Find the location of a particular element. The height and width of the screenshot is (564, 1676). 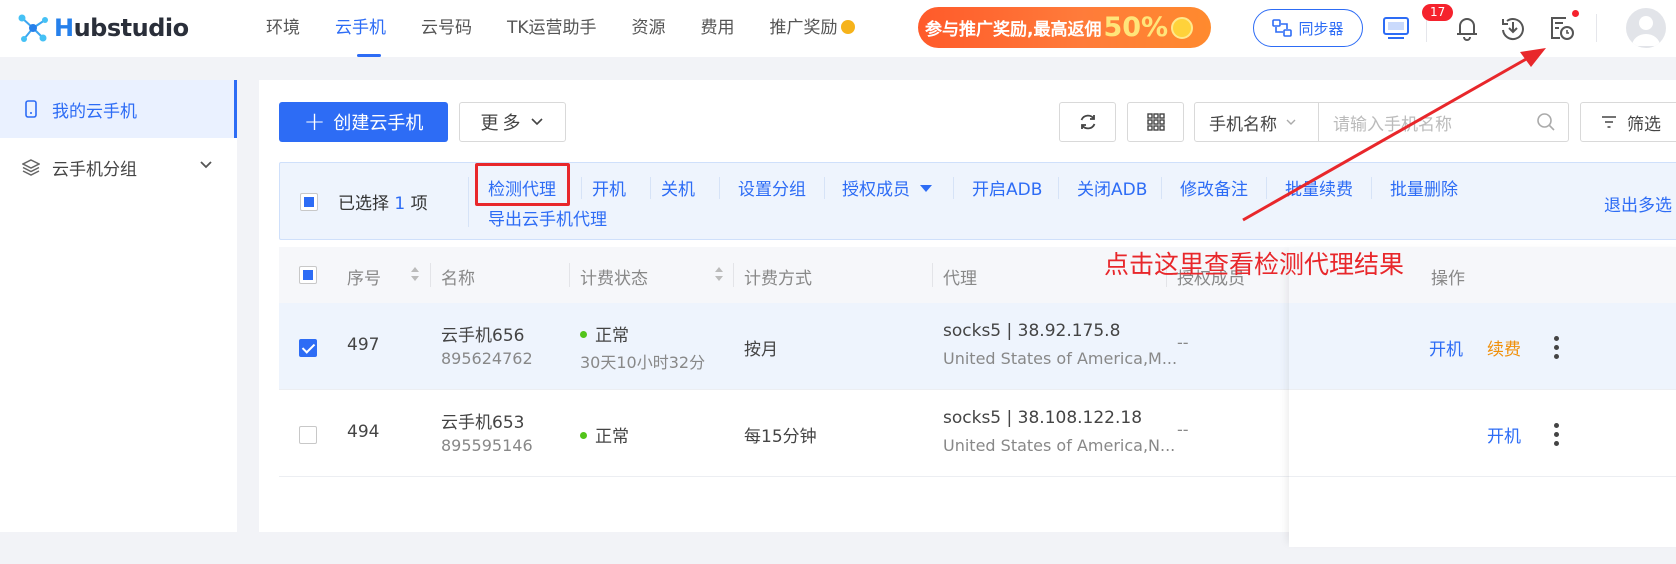

header-select-all-checkbox is located at coordinates (308, 275).